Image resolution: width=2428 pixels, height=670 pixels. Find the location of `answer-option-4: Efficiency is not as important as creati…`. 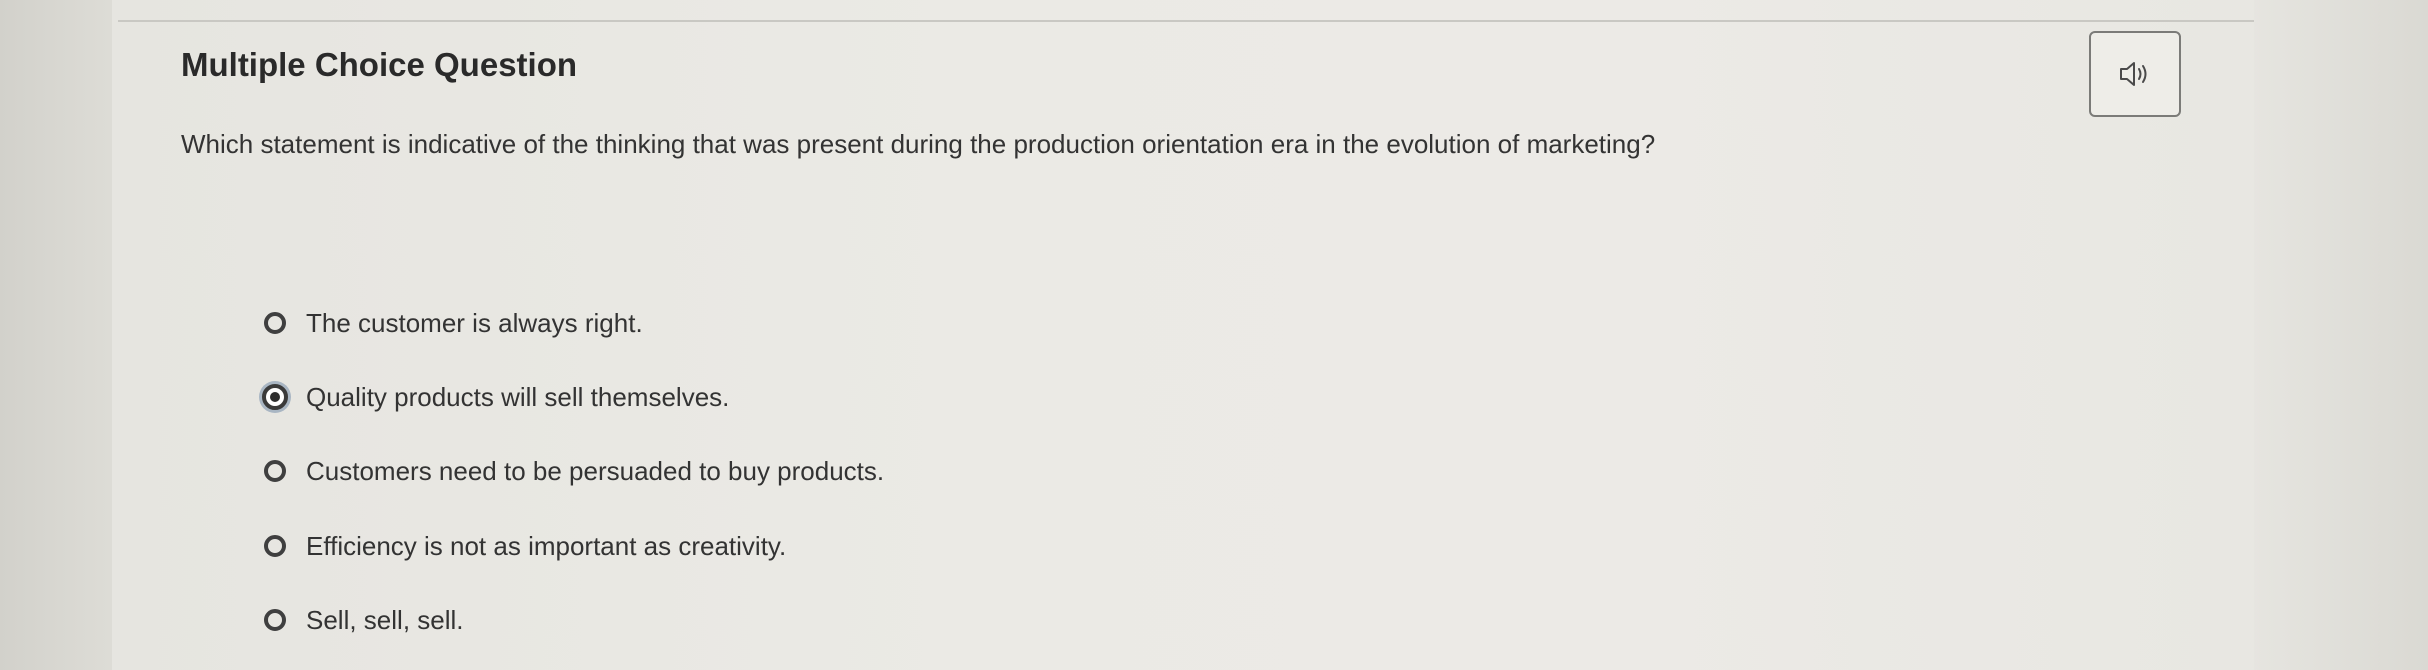

answer-option-4: Efficiency is not as important as creati… is located at coordinates (524, 546).